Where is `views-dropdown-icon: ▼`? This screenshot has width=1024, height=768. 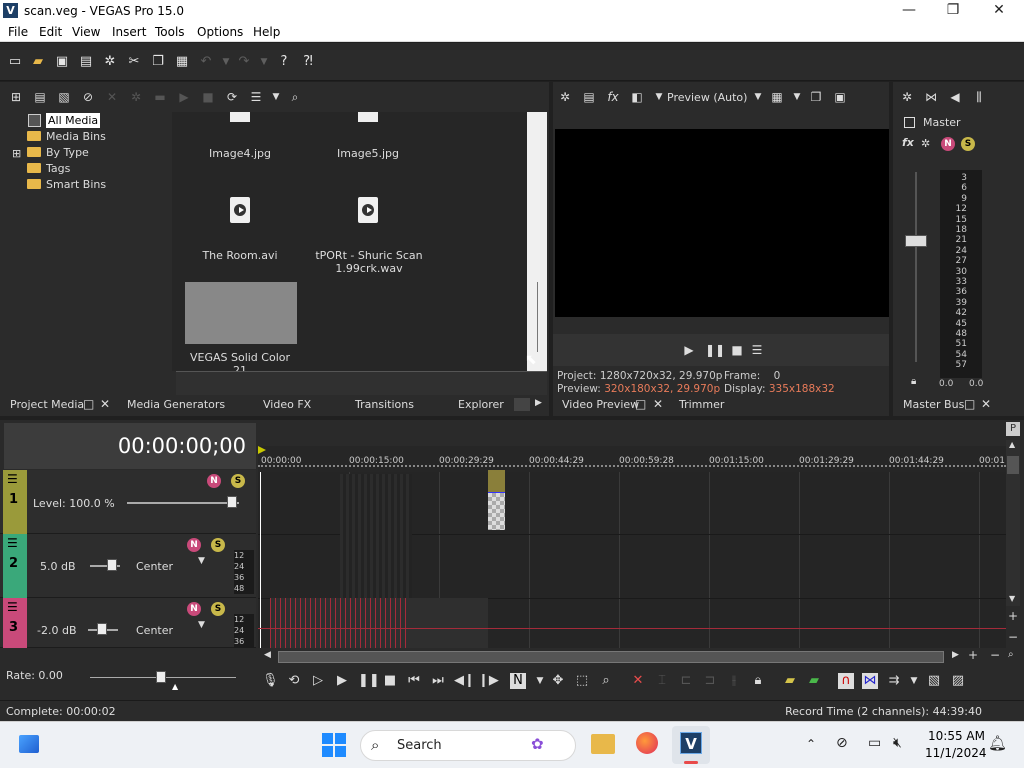 views-dropdown-icon: ▼ is located at coordinates (276, 97).